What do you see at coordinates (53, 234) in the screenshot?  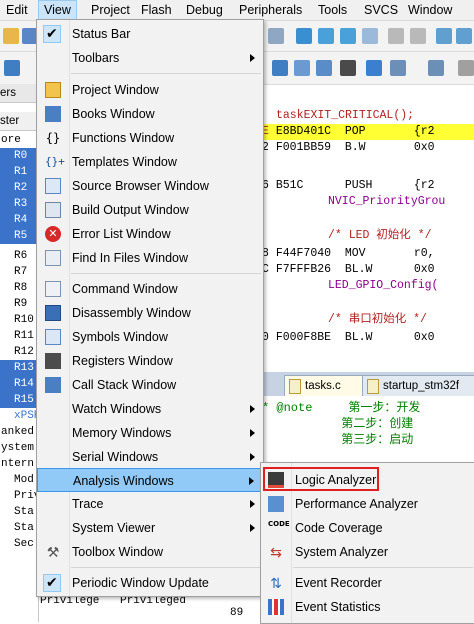 I see `error-list-icon: ✕` at bounding box center [53, 234].